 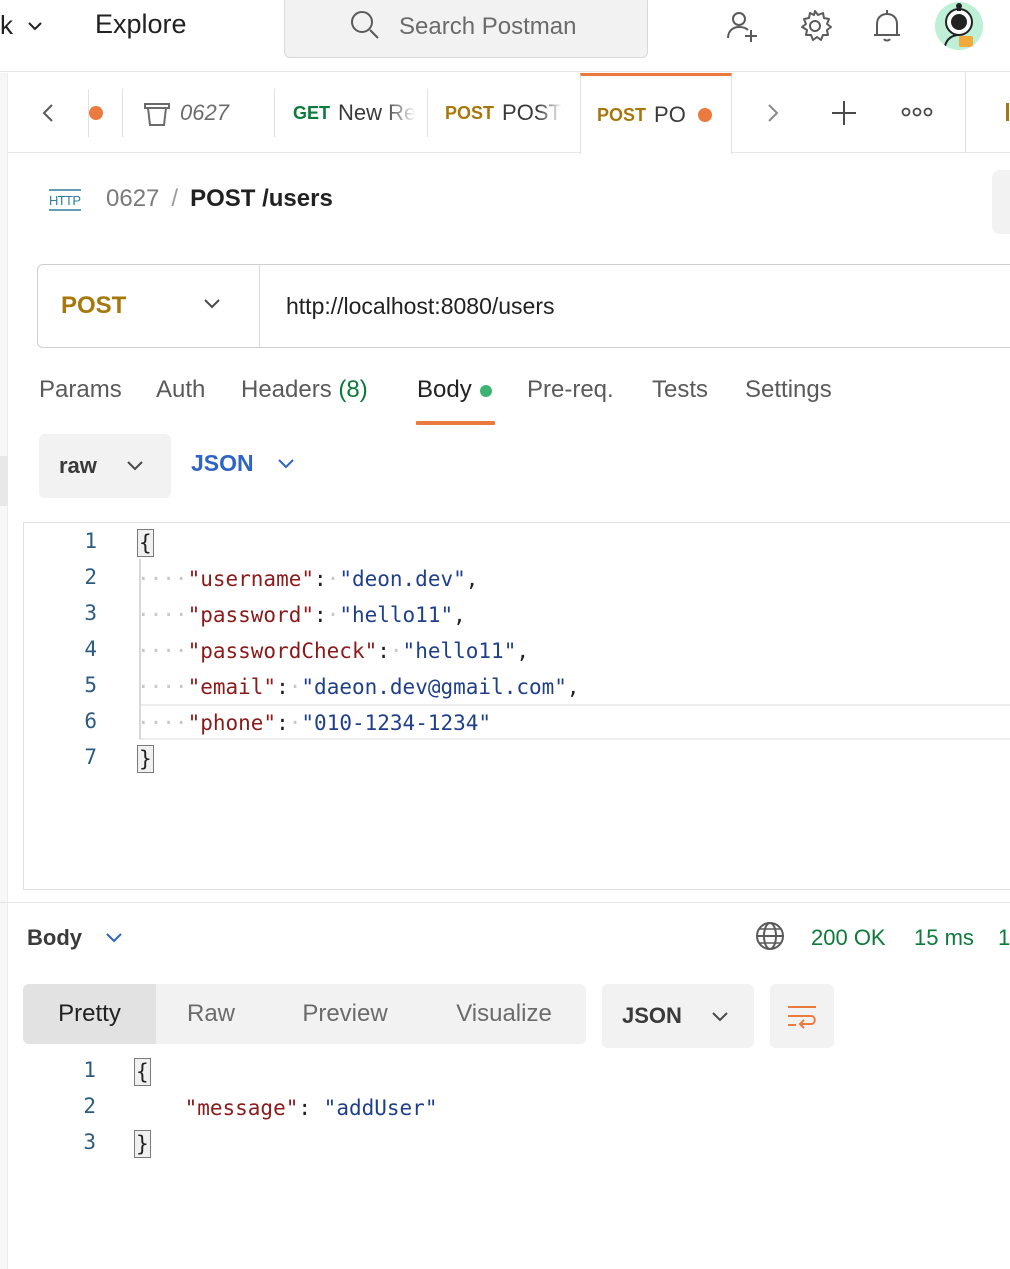 I want to click on json-value: "deon.dev", so click(x=402, y=579).